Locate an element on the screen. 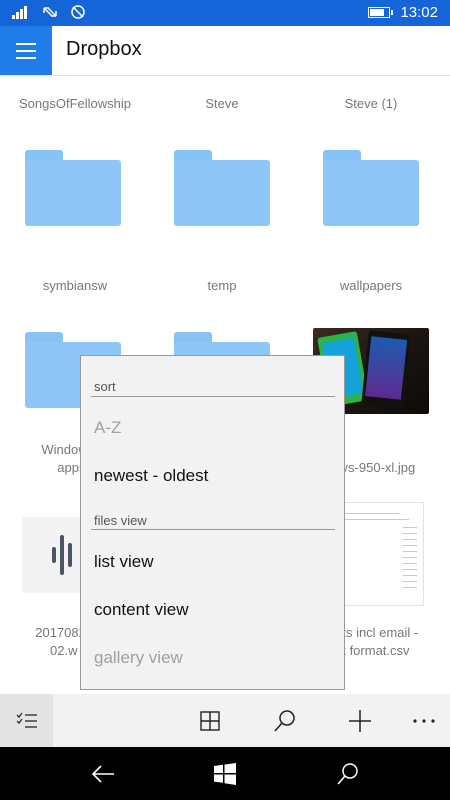  grid-view-icon is located at coordinates (210, 720).